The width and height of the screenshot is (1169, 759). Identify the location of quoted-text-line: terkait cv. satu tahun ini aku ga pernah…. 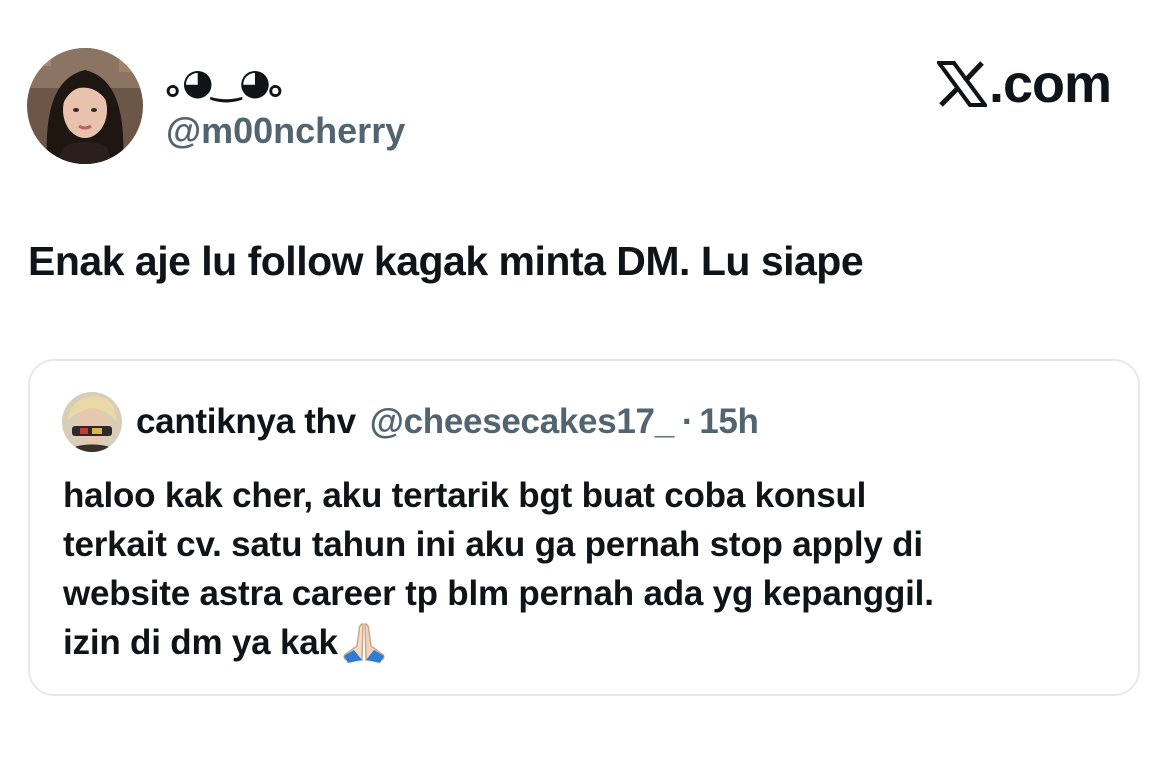
(493, 544).